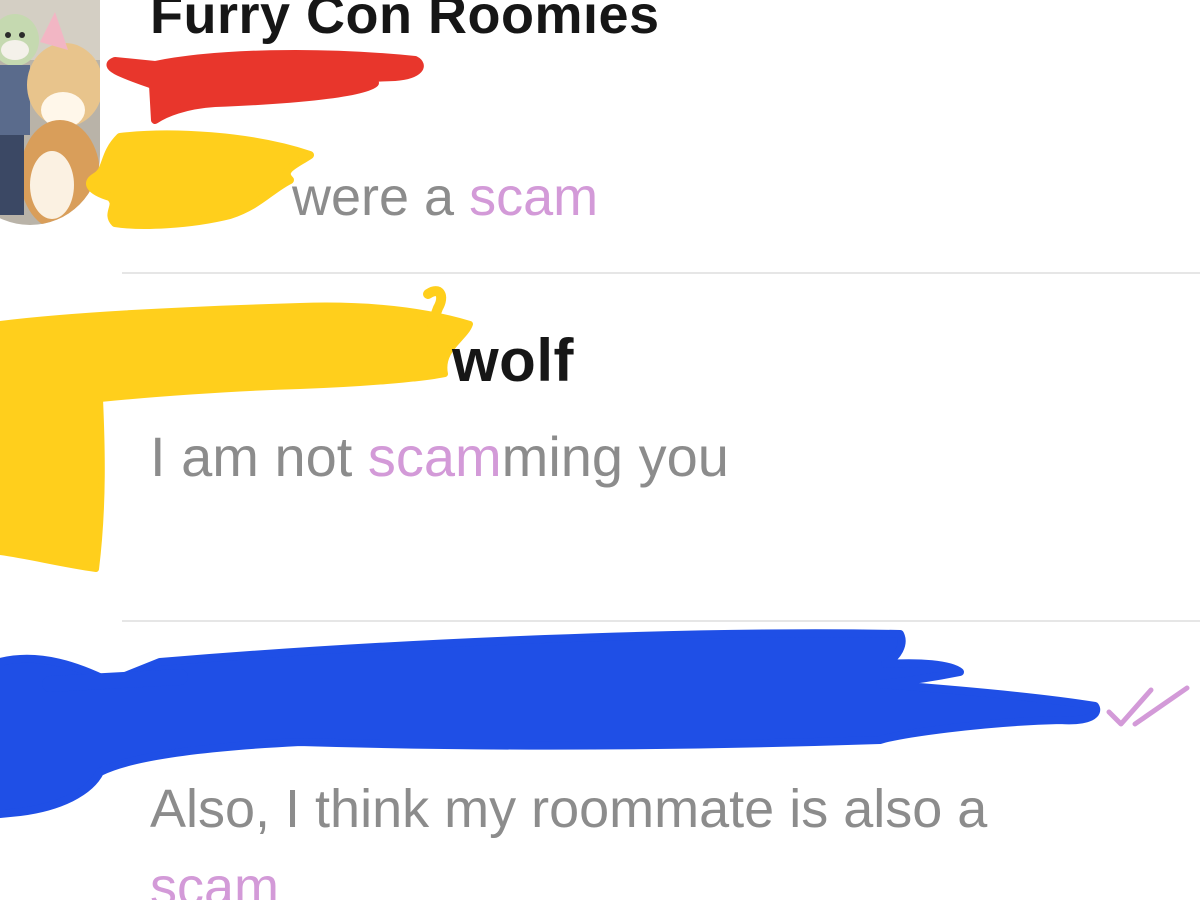 Image resolution: width=1200 pixels, height=900 pixels. I want to click on red-redaction-scribble, so click(265, 86).